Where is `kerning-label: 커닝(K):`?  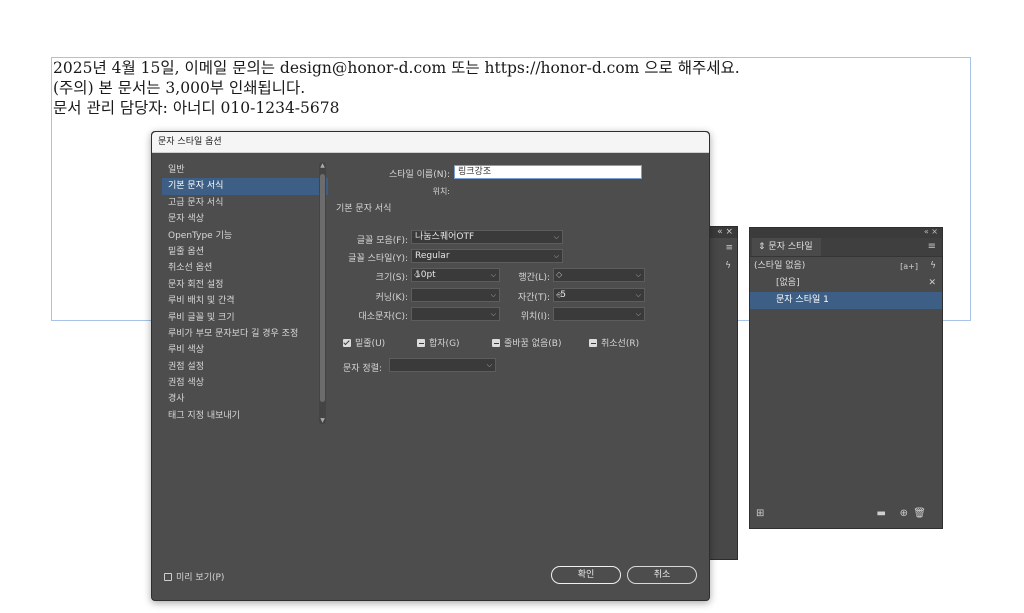 kerning-label: 커닝(K): is located at coordinates (391, 298).